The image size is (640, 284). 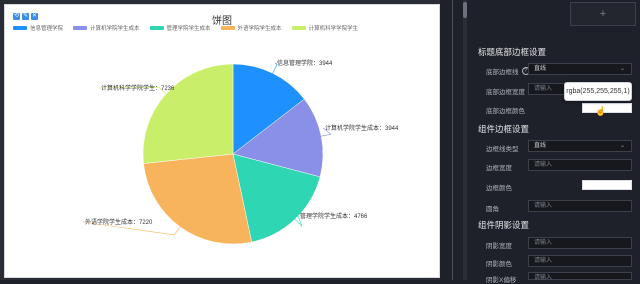 What do you see at coordinates (580, 146) in the screenshot?
I see `border-type-select: 直线 ⌄` at bounding box center [580, 146].